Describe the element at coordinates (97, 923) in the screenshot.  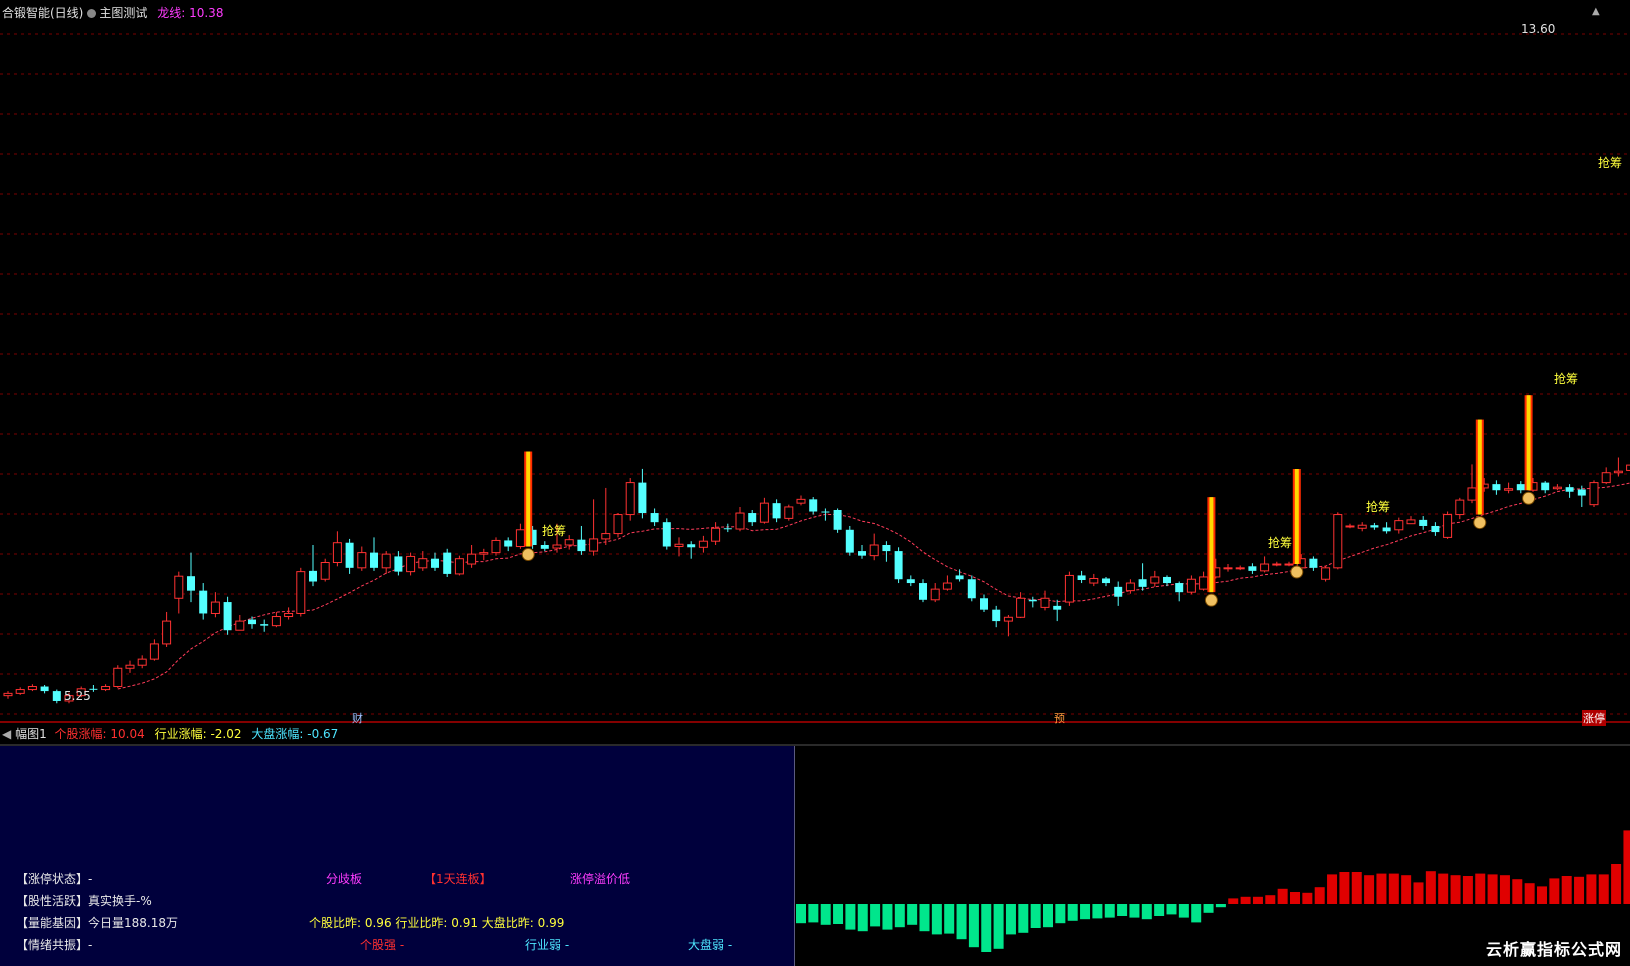
I see `volume-row: 【量能基因】今日量188.18万` at that location.